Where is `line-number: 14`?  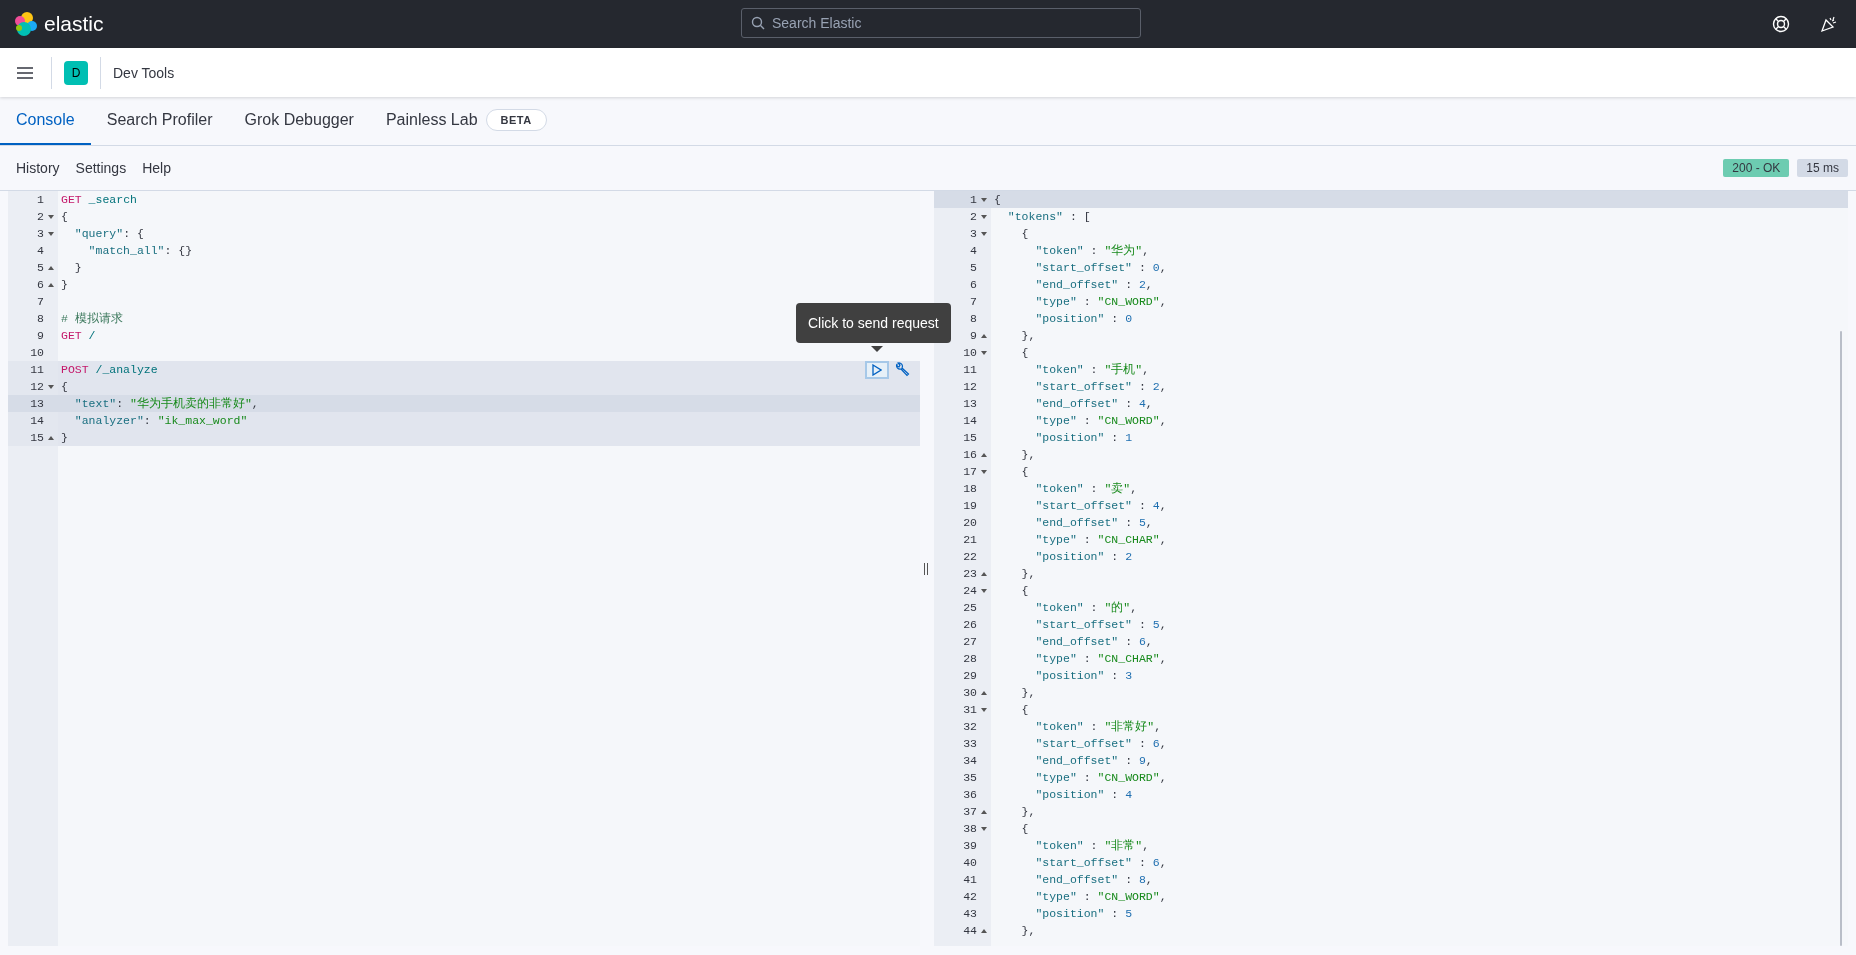 line-number: 14 is located at coordinates (36, 420).